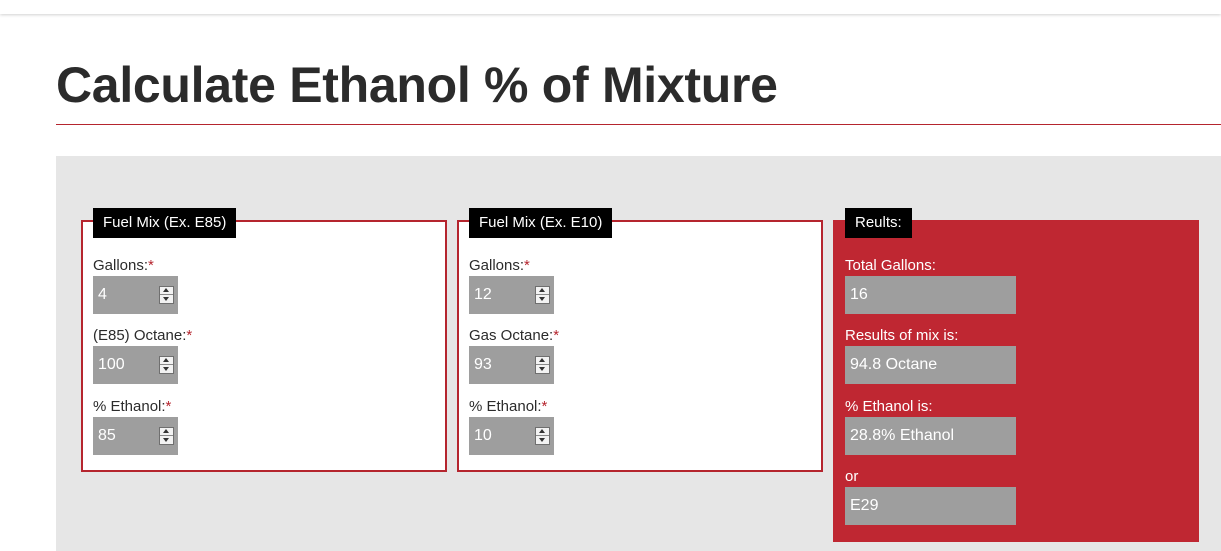  I want to click on results-legend: Reults:, so click(878, 223).